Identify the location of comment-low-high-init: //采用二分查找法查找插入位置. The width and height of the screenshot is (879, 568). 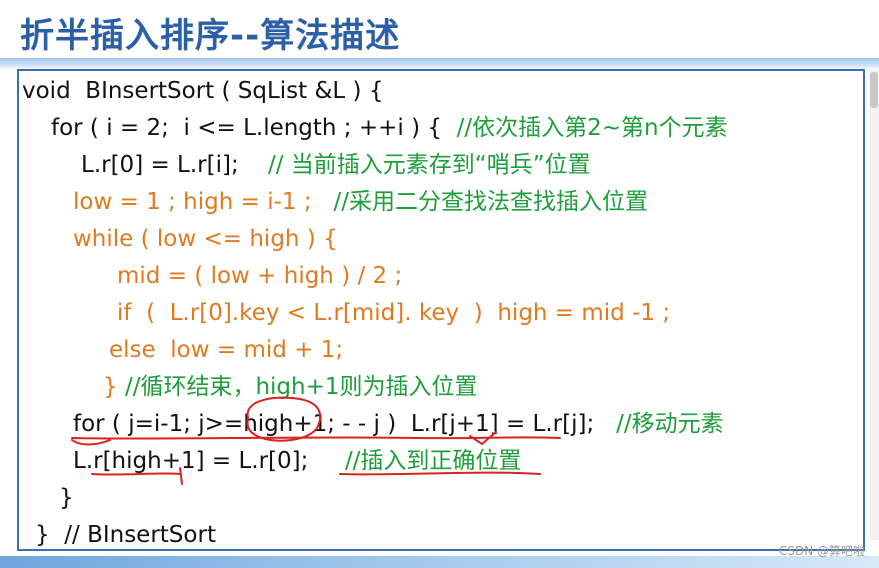
(491, 202).